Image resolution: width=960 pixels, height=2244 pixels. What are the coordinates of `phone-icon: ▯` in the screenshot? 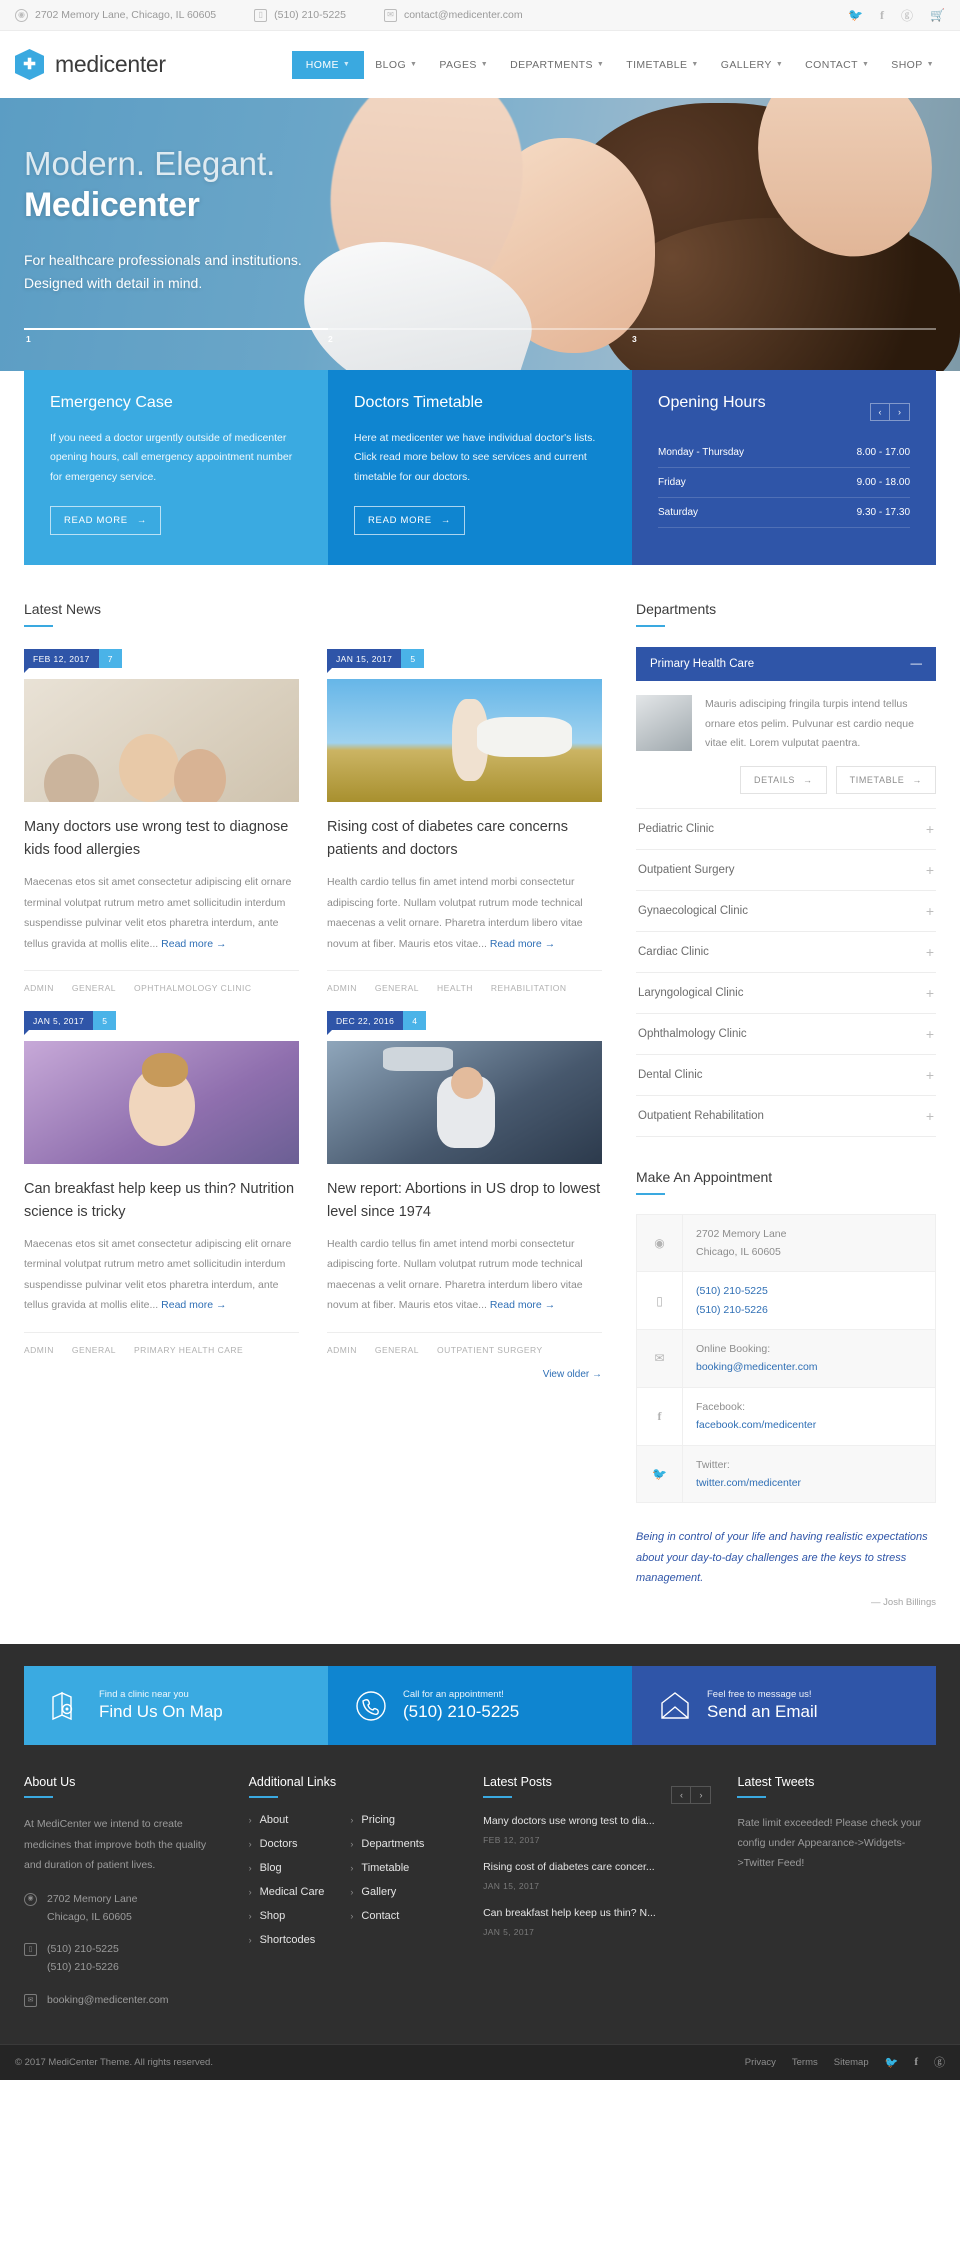 It's located at (261, 15).